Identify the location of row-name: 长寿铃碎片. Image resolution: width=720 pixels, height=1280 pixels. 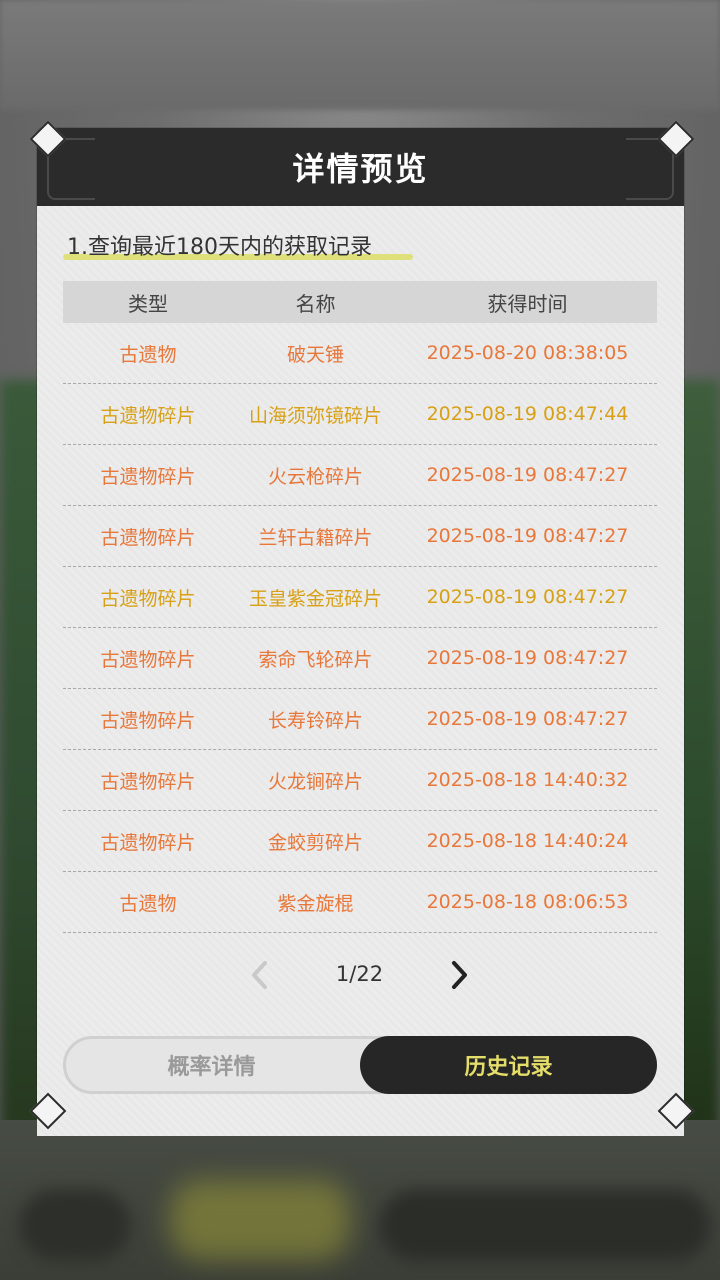
(315, 720).